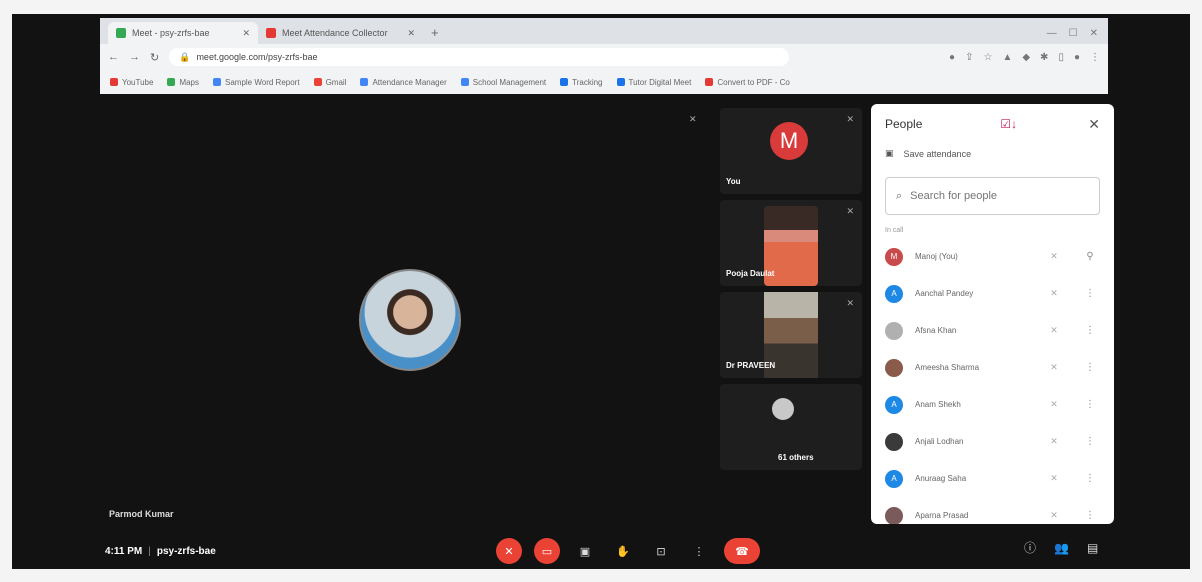  I want to click on sidebar-icon: ▯, so click(1061, 57).